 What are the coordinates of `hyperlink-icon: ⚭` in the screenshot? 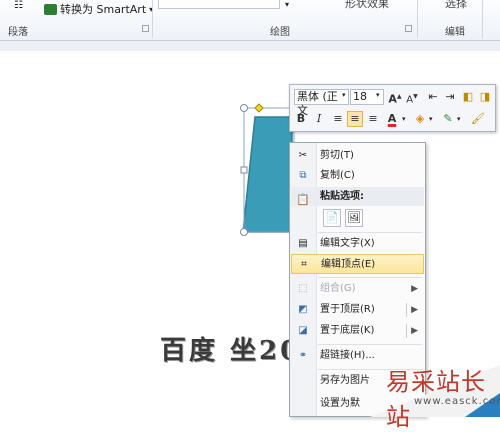 It's located at (303, 355).